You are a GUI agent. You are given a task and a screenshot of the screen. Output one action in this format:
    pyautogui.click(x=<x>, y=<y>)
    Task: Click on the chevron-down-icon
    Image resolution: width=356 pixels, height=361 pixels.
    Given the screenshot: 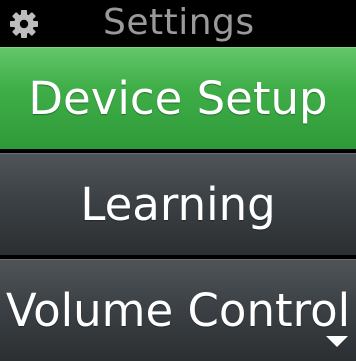 What is the action you would take?
    pyautogui.click(x=337, y=341)
    